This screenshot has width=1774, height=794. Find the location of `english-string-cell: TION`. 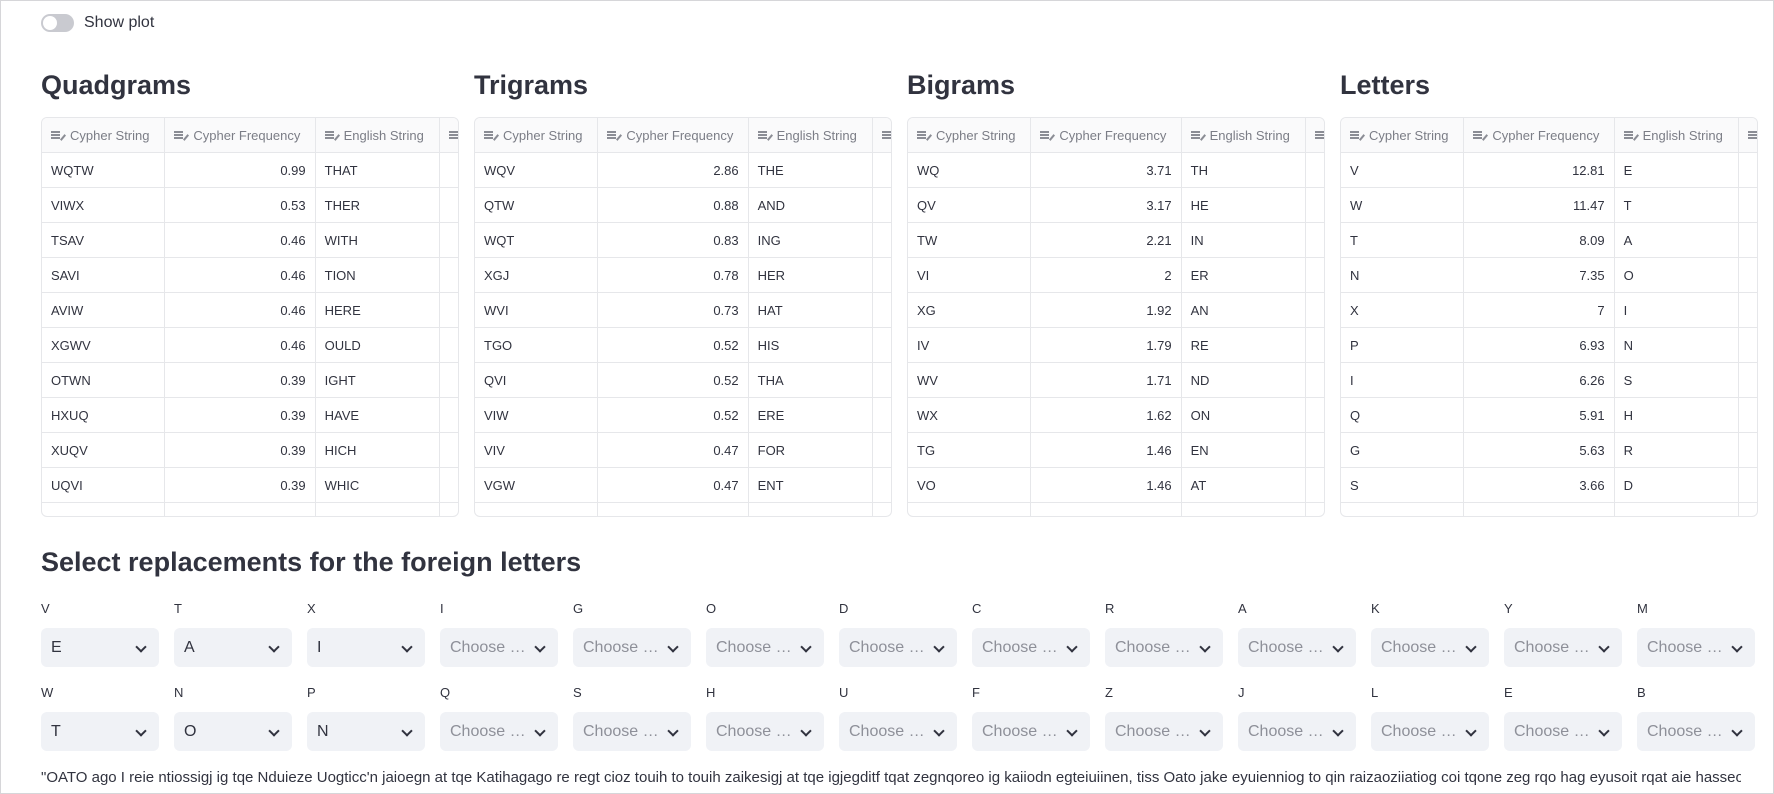

english-string-cell: TION is located at coordinates (378, 275).